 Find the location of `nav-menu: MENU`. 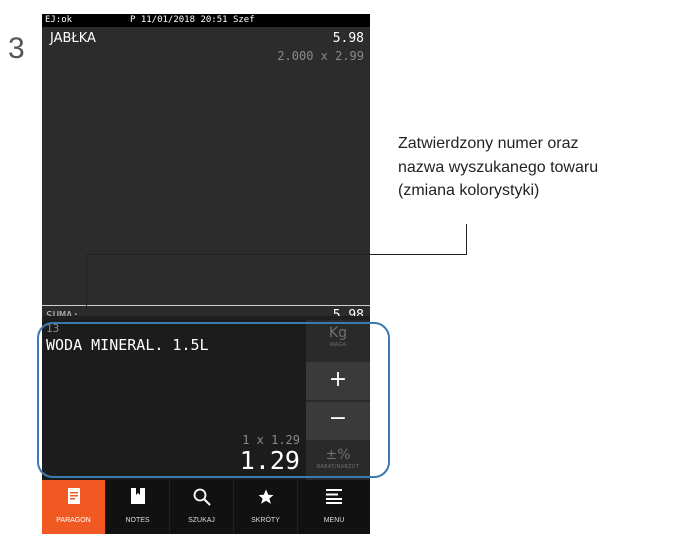

nav-menu: MENU is located at coordinates (334, 507).